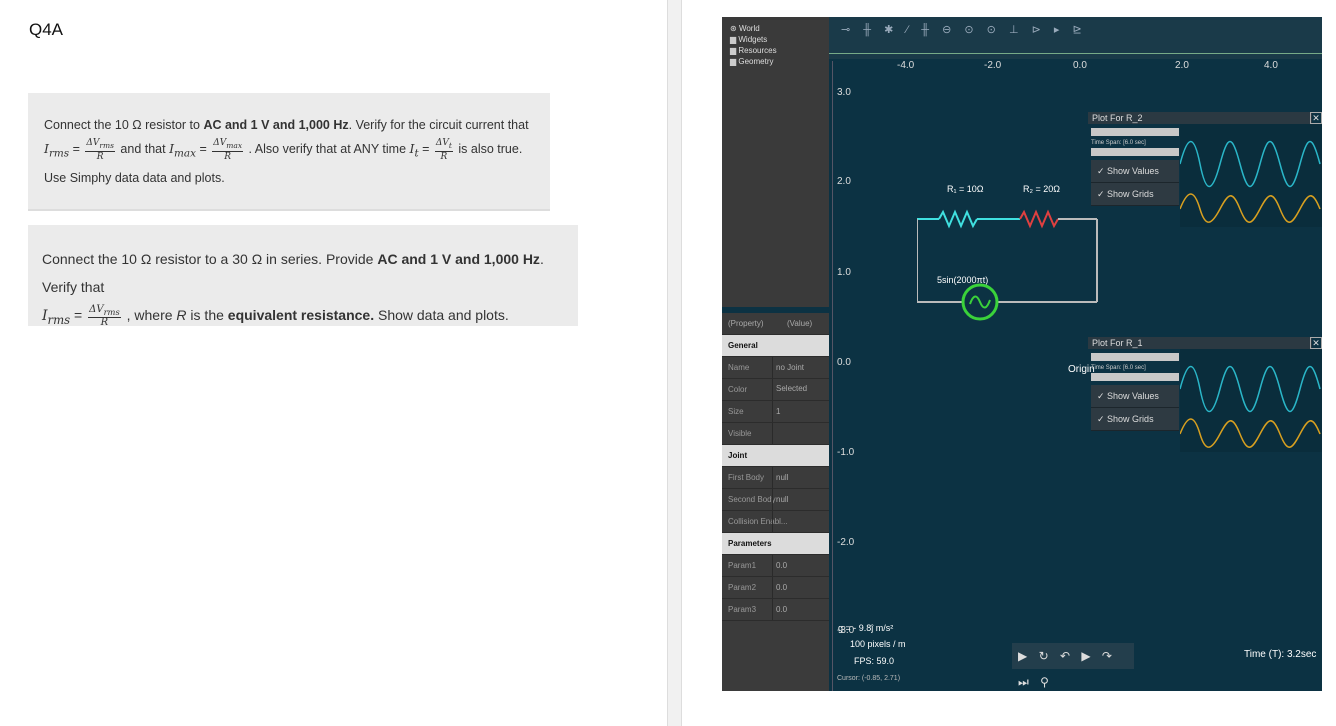 Image resolution: width=1336 pixels, height=726 pixels. Describe the element at coordinates (775, 456) in the screenshot. I see `section-joint: Joint` at that location.